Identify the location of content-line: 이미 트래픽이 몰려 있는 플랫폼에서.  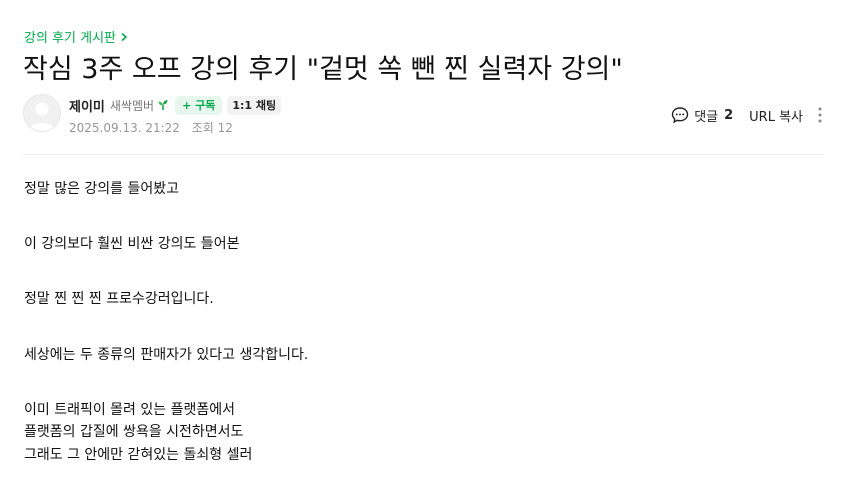
(129, 409).